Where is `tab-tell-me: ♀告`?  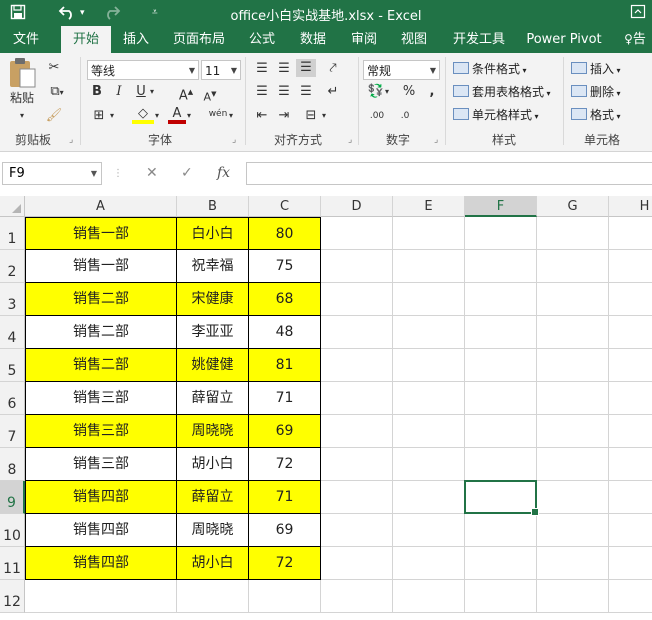
tab-tell-me: ♀告 is located at coordinates (635, 39).